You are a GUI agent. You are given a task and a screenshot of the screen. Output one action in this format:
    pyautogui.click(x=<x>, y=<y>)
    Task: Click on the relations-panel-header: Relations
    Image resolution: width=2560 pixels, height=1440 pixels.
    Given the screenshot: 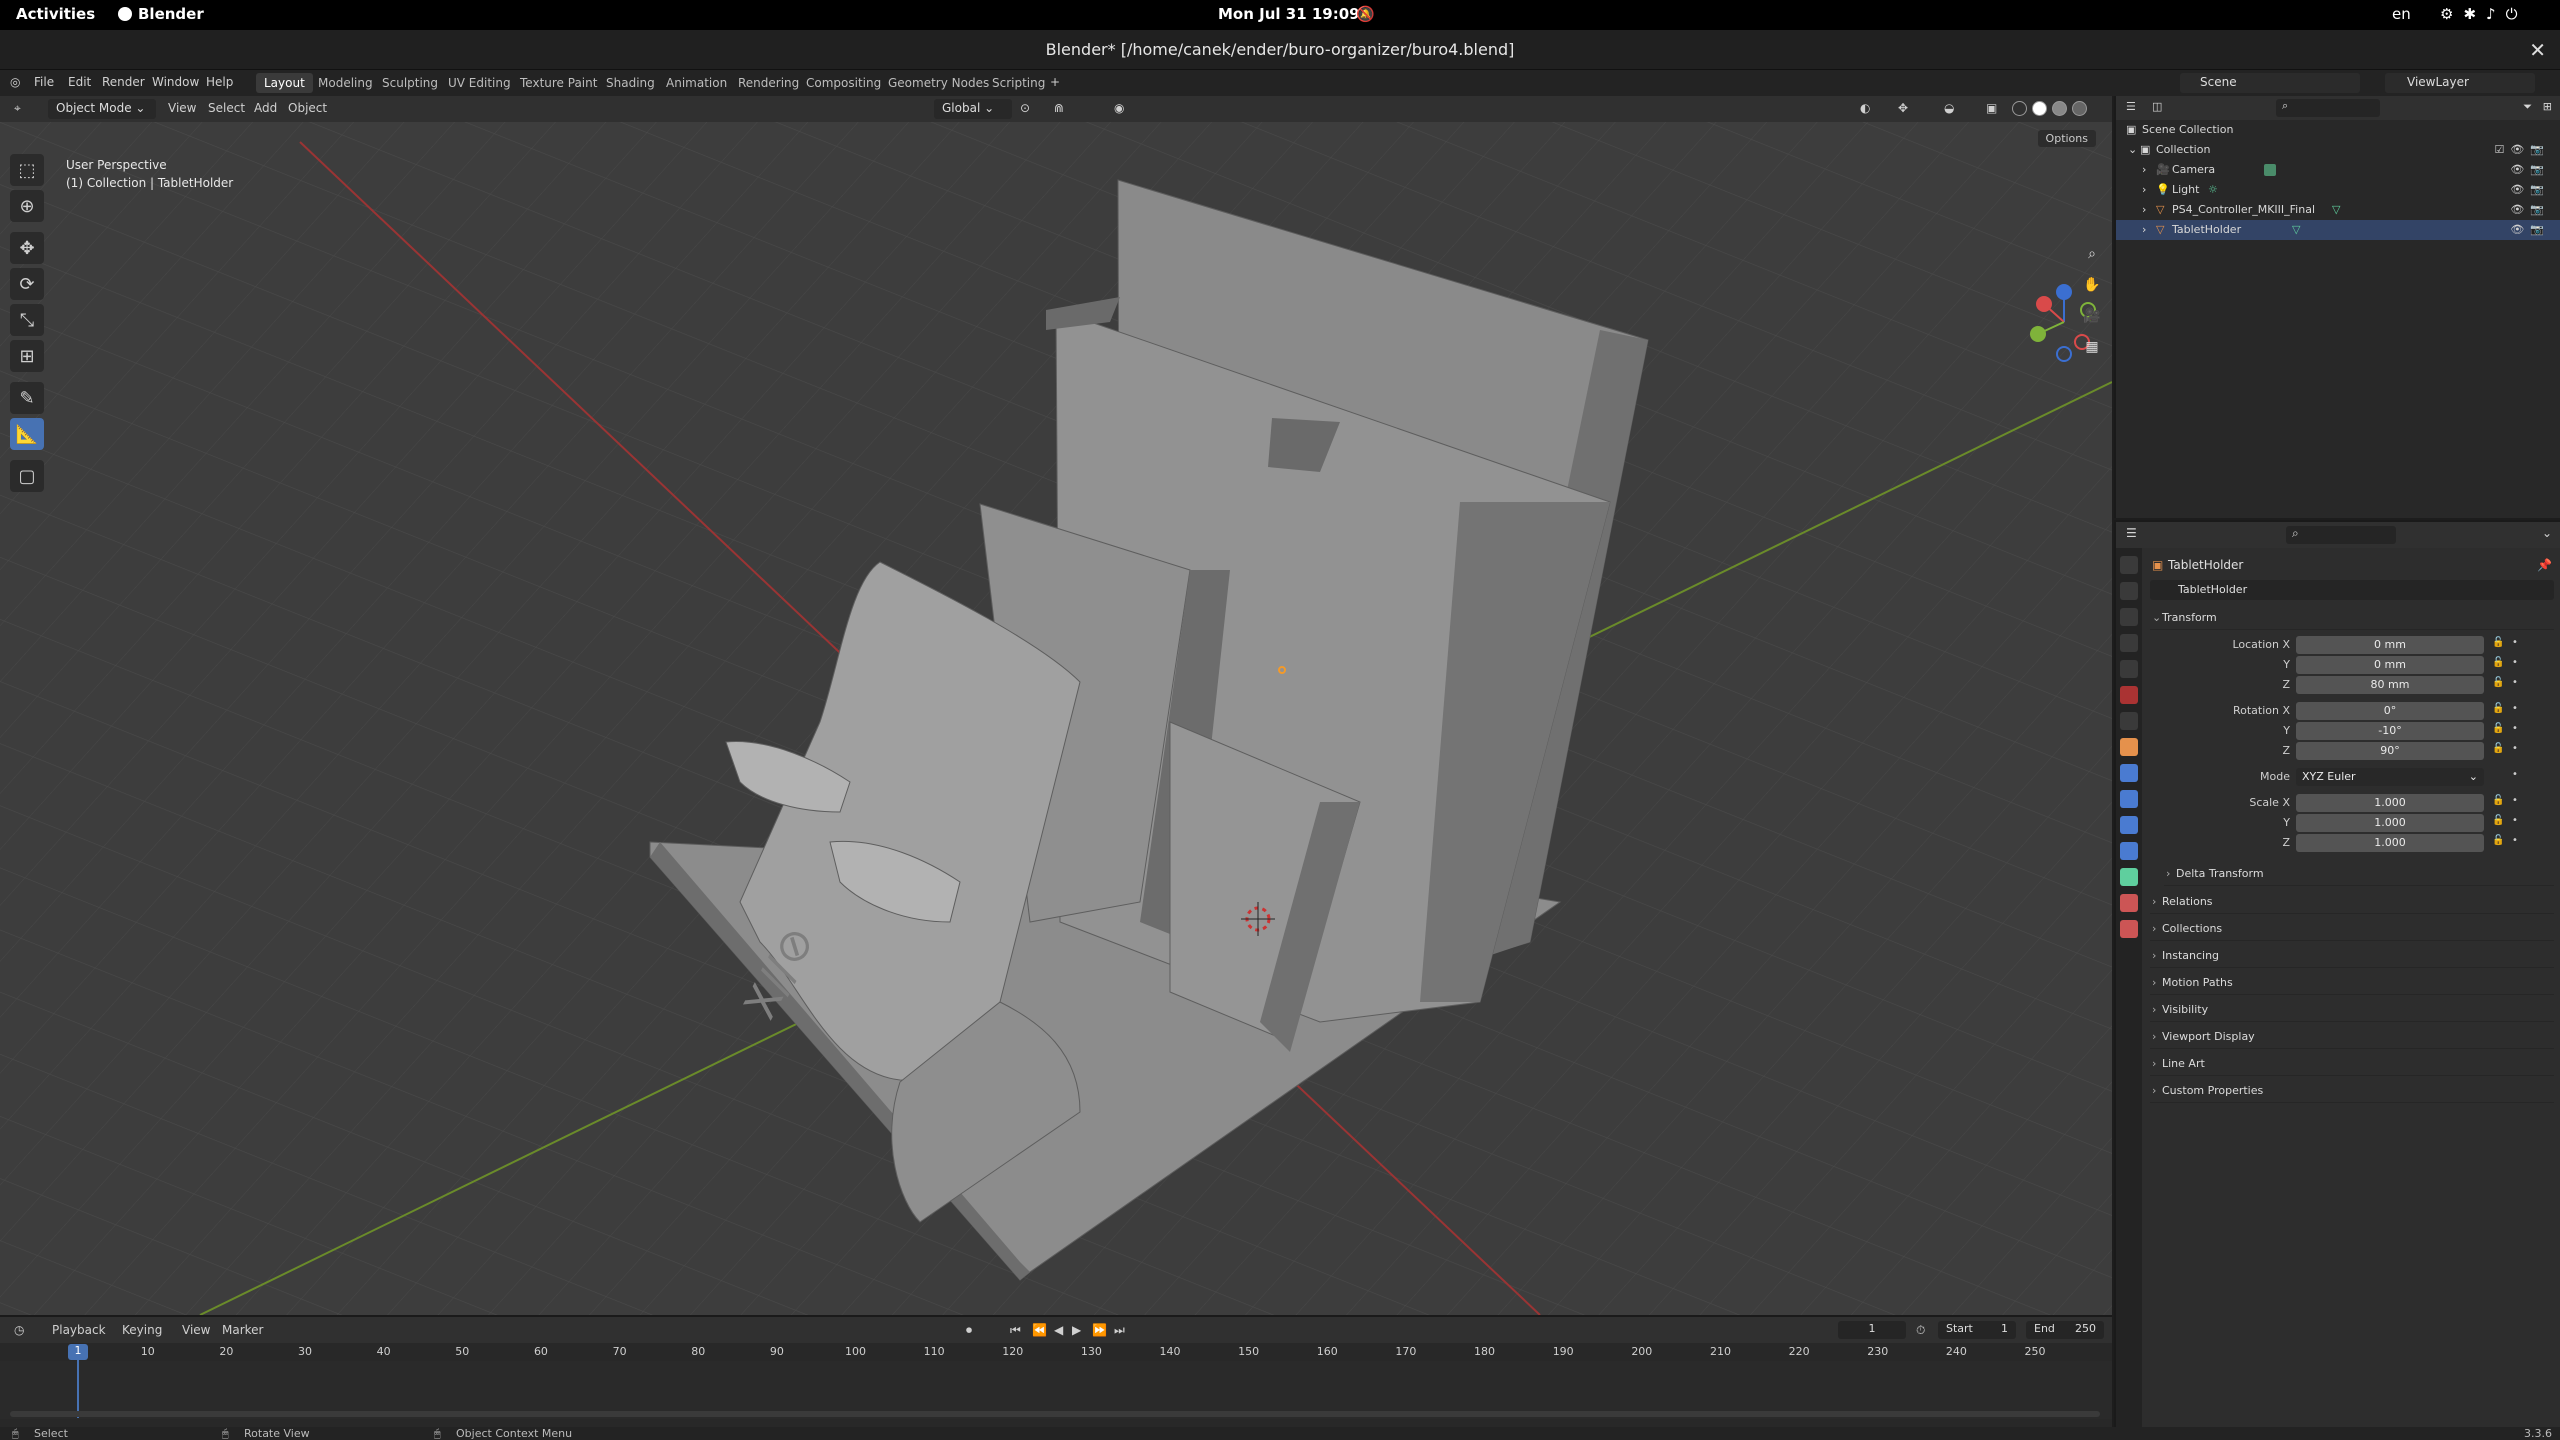 What is the action you would take?
    pyautogui.click(x=2352, y=902)
    